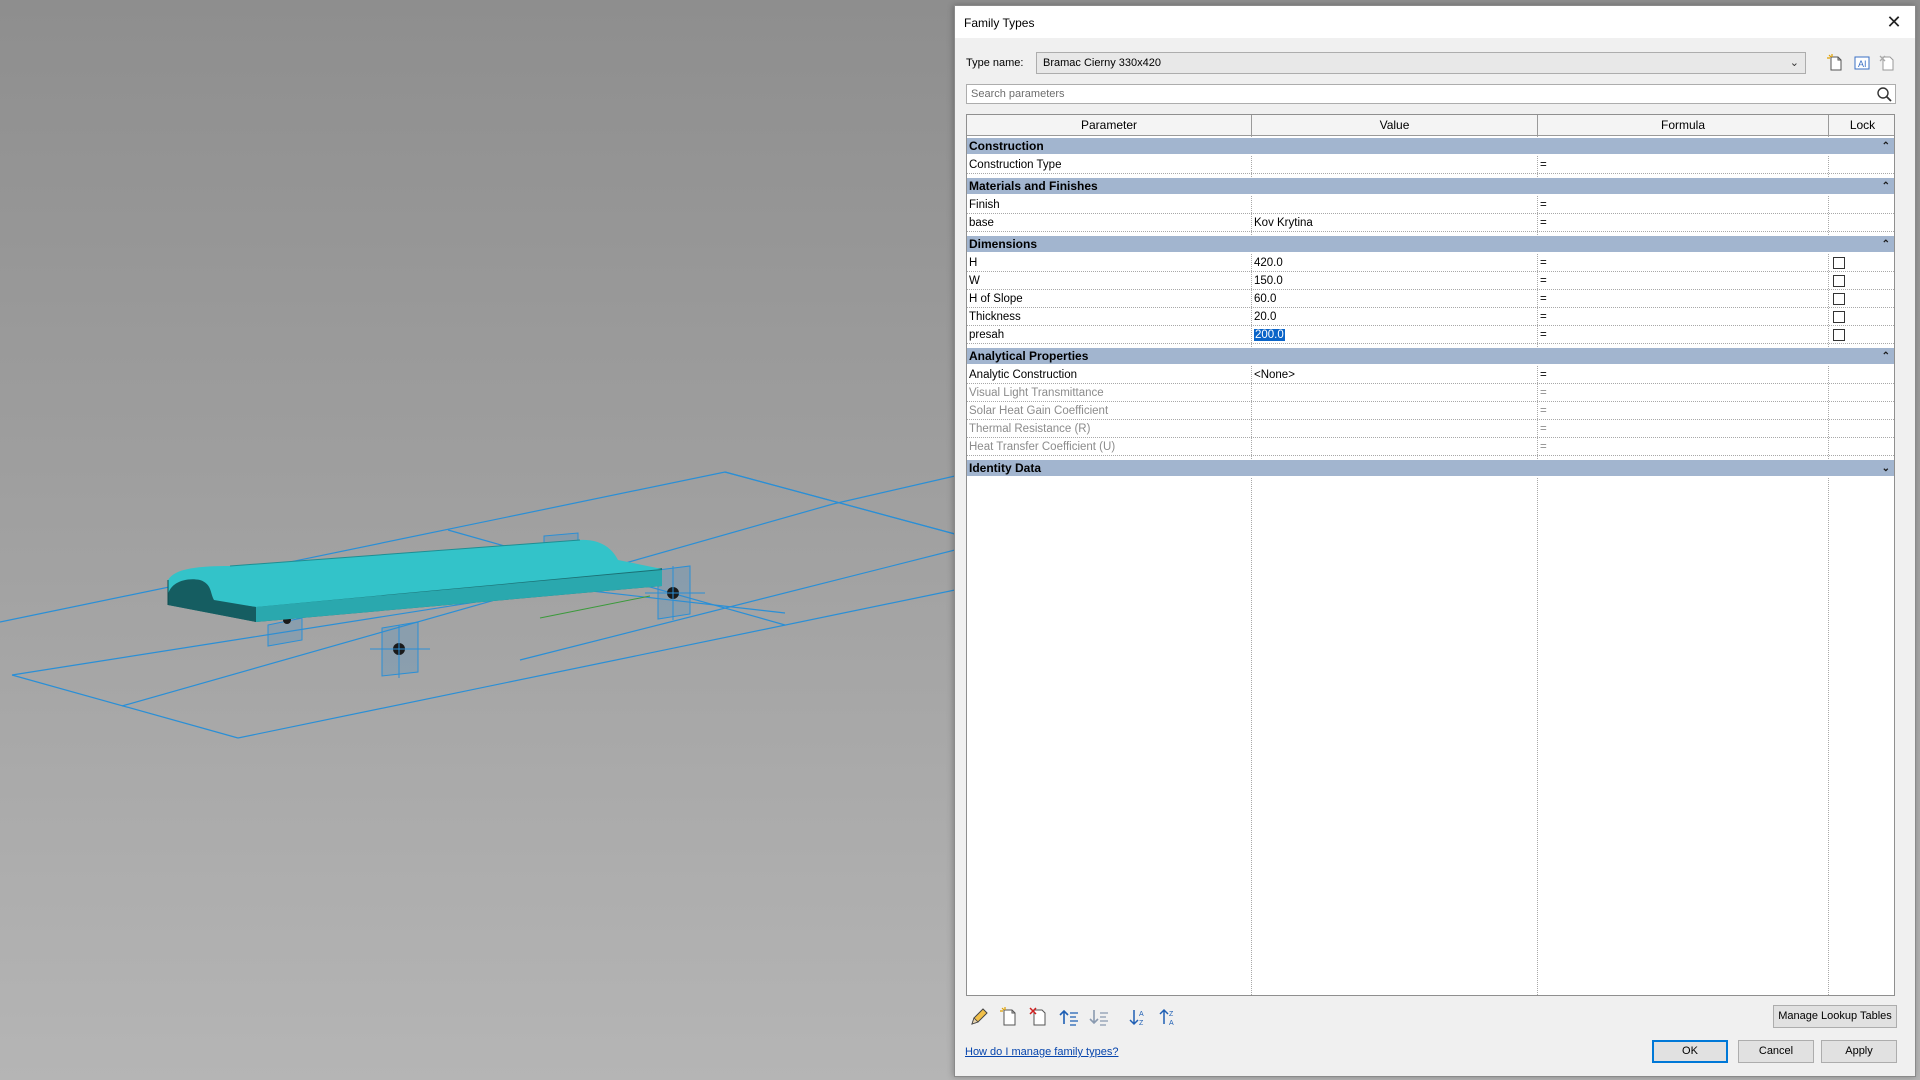 This screenshot has width=1920, height=1080. What do you see at coordinates (1018, 94) in the screenshot?
I see `search-placeholder: Search parameters` at bounding box center [1018, 94].